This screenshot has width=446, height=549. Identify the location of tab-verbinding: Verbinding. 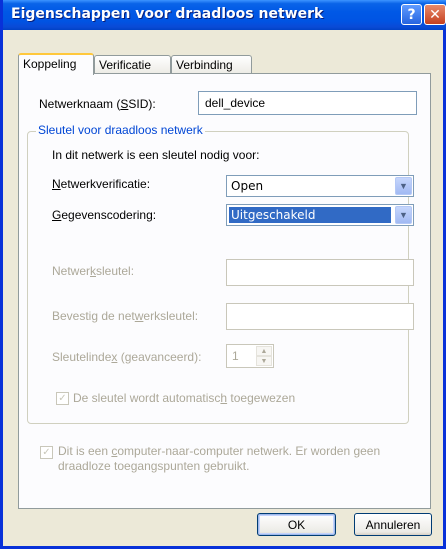
(211, 64).